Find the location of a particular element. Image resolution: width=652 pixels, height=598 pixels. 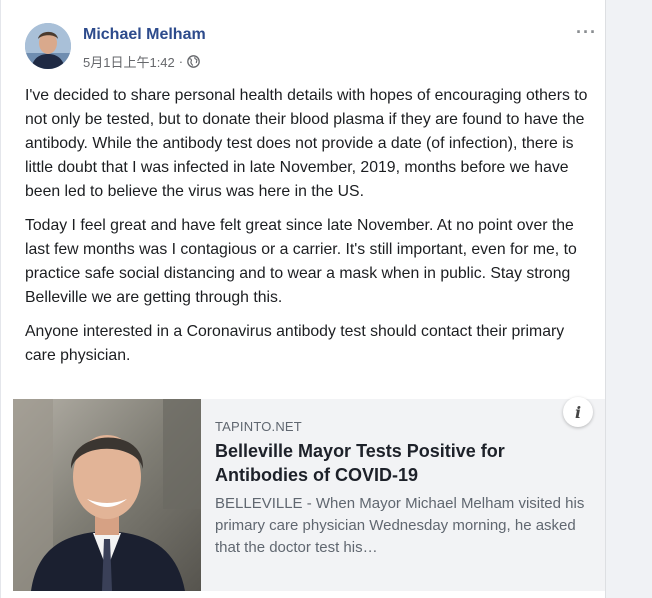

page-gutter is located at coordinates (629, 299).